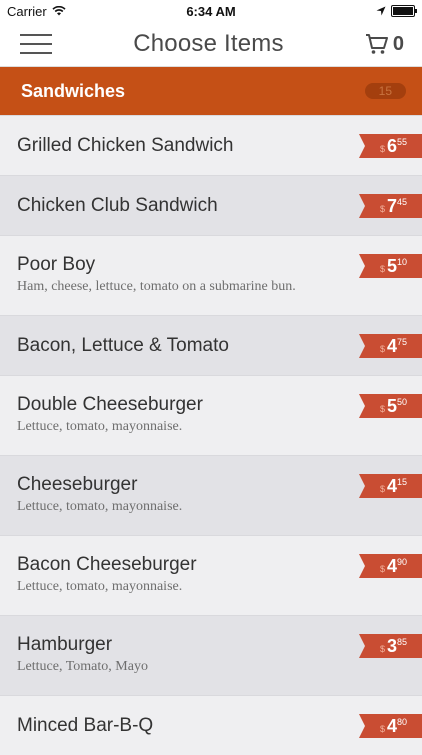 This screenshot has width=422, height=755. I want to click on price-cents: 80, so click(402, 722).